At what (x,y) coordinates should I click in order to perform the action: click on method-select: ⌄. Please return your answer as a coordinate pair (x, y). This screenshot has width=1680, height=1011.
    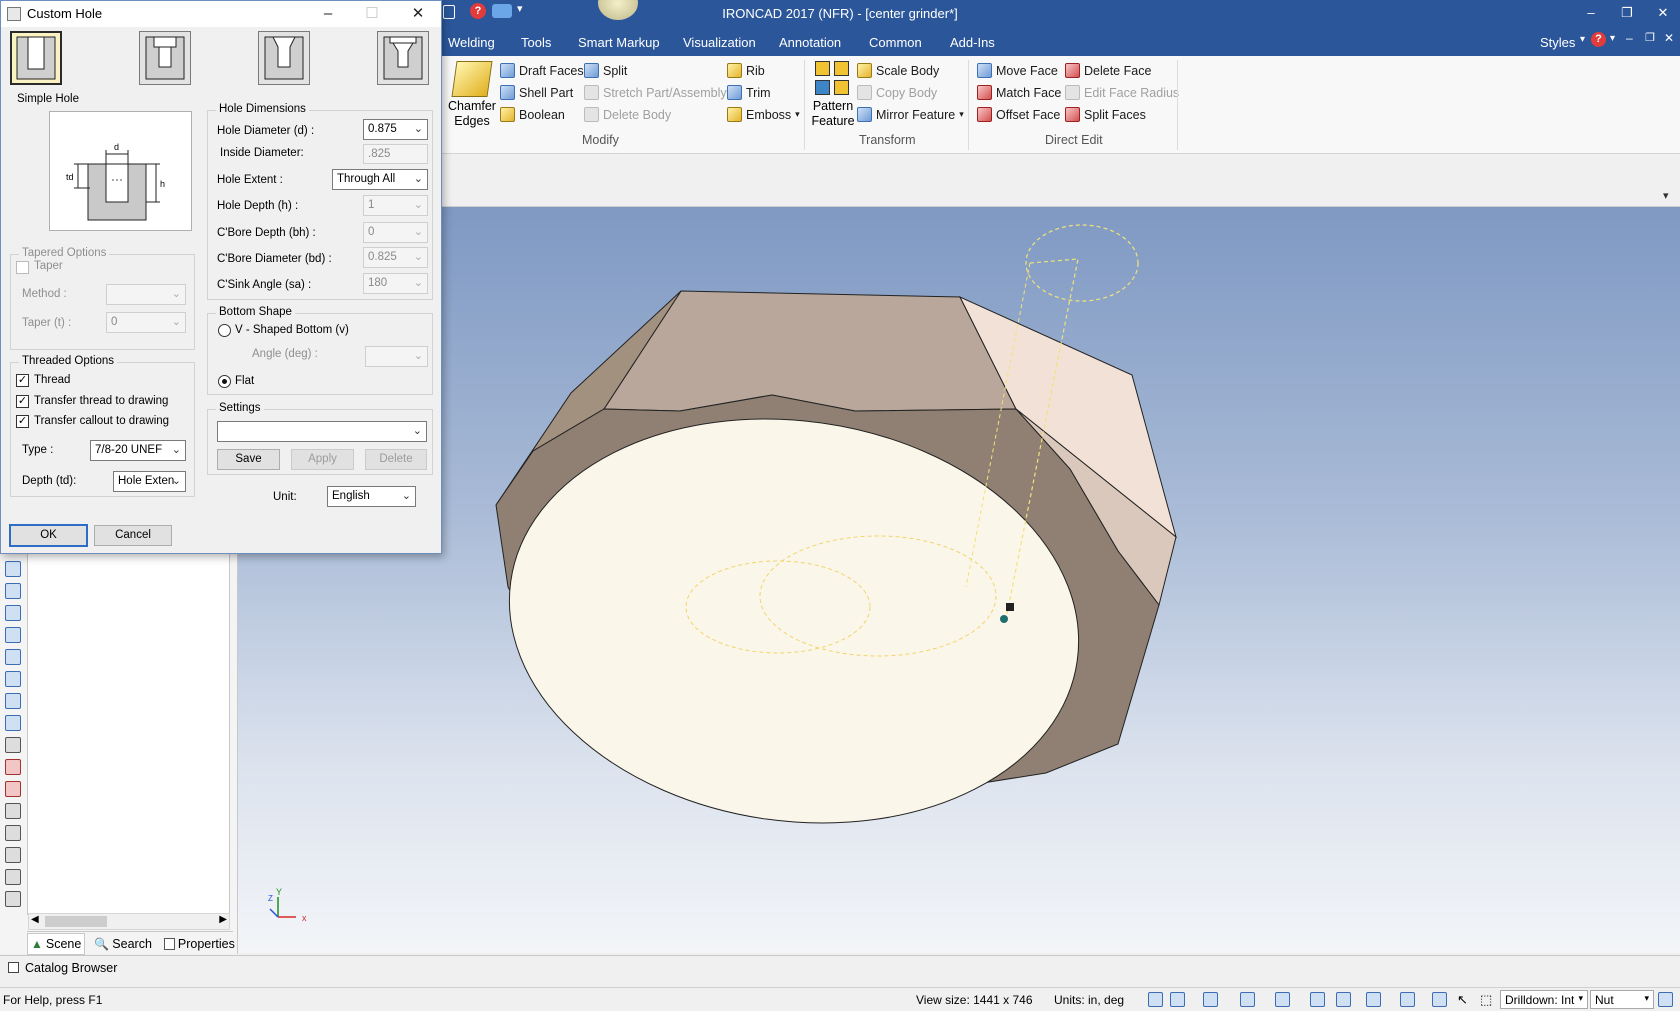
    Looking at the image, I should click on (146, 294).